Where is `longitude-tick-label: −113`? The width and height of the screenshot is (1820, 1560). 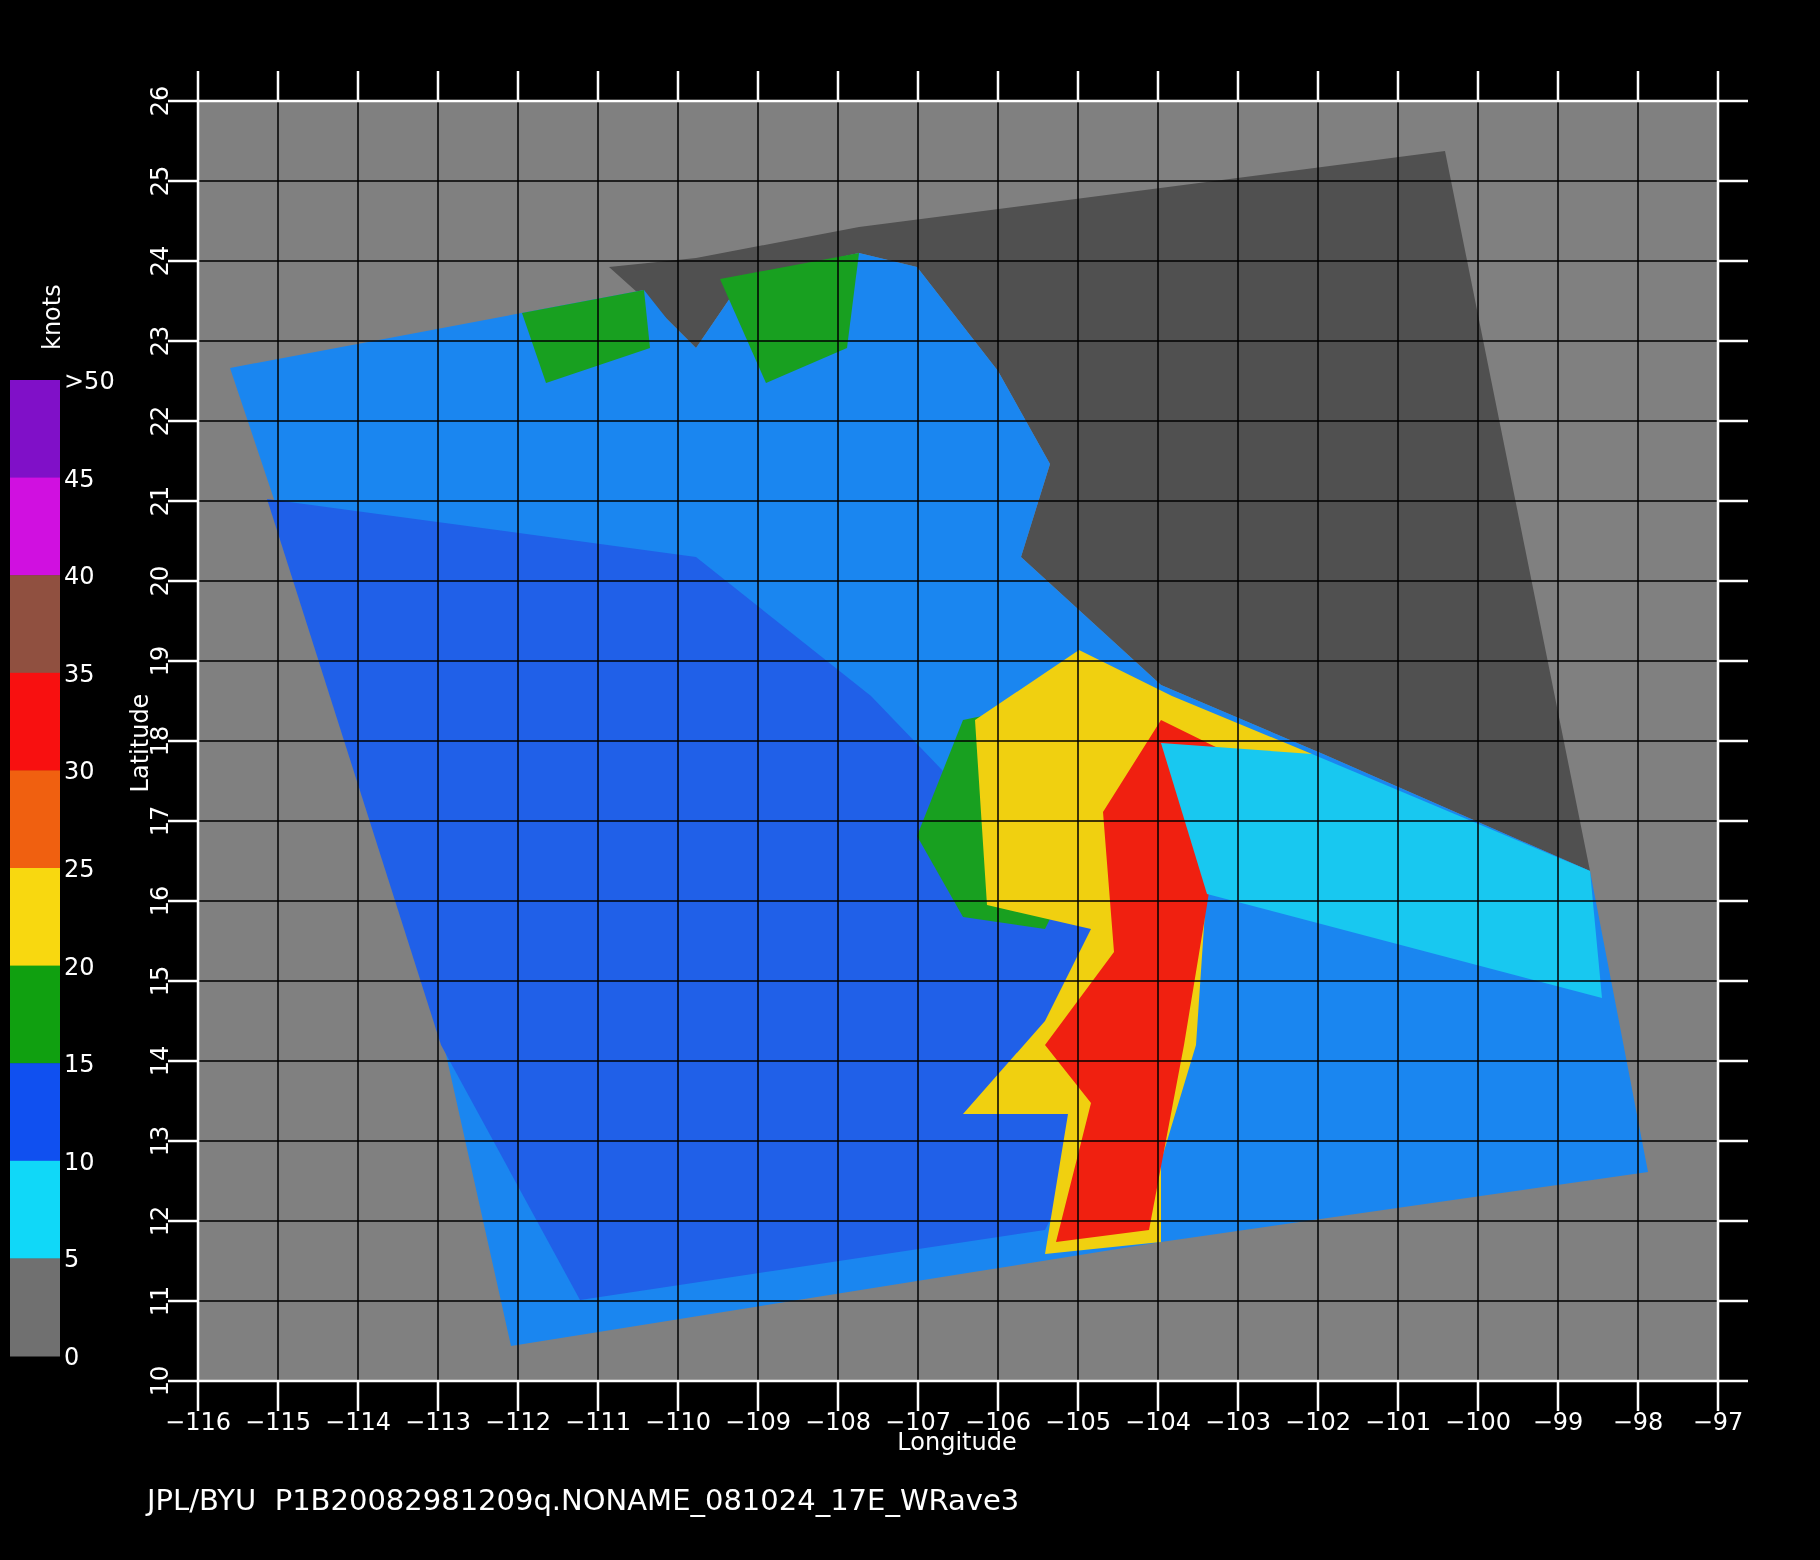 longitude-tick-label: −113 is located at coordinates (438, 1422).